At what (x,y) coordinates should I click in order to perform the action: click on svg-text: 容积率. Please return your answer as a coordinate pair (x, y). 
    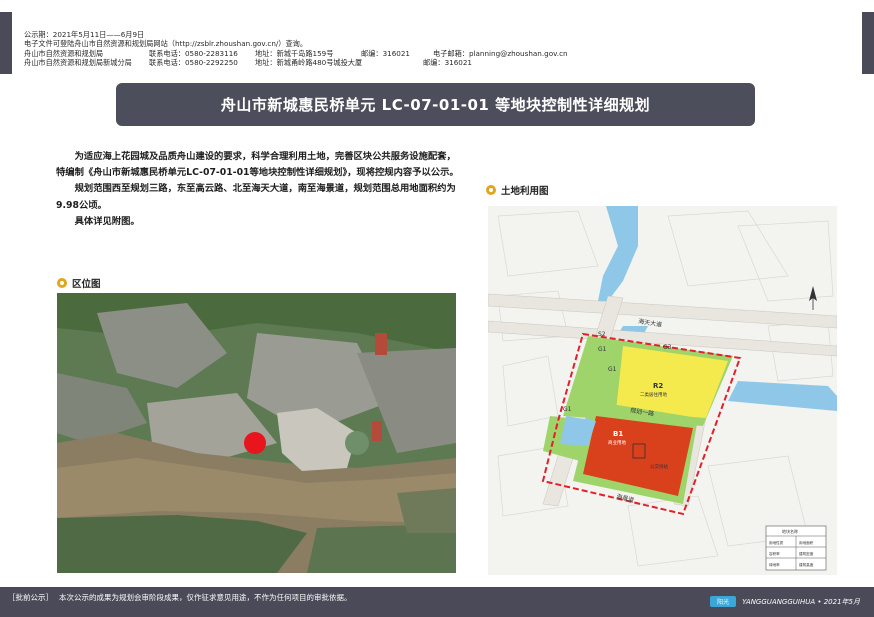
    Looking at the image, I should click on (774, 553).